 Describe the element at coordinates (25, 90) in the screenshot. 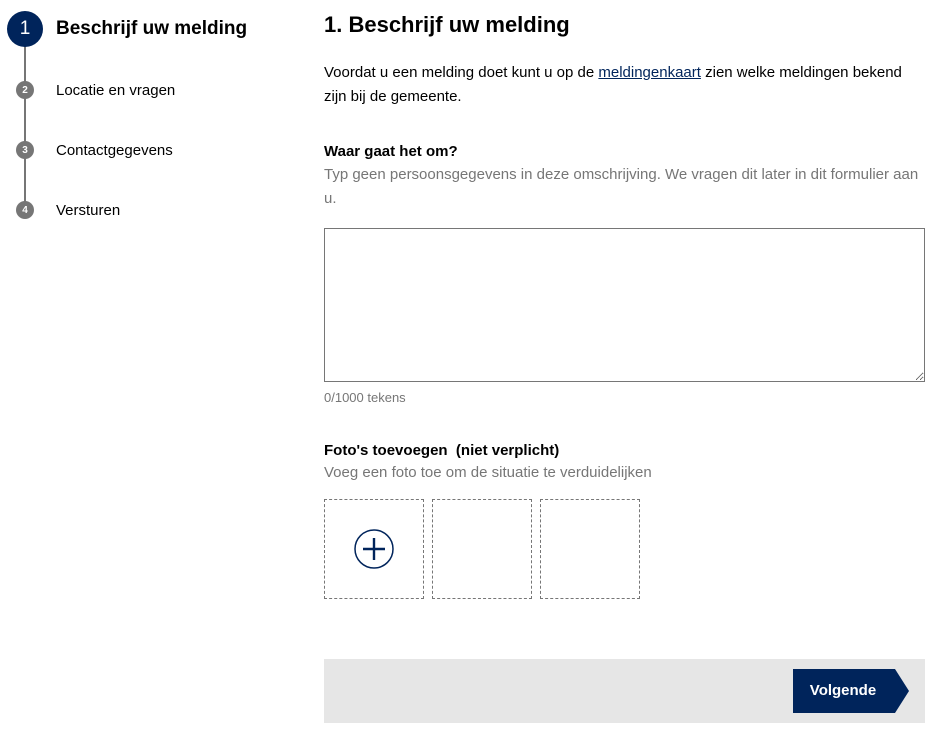

I see `step-number-circle: 2` at that location.